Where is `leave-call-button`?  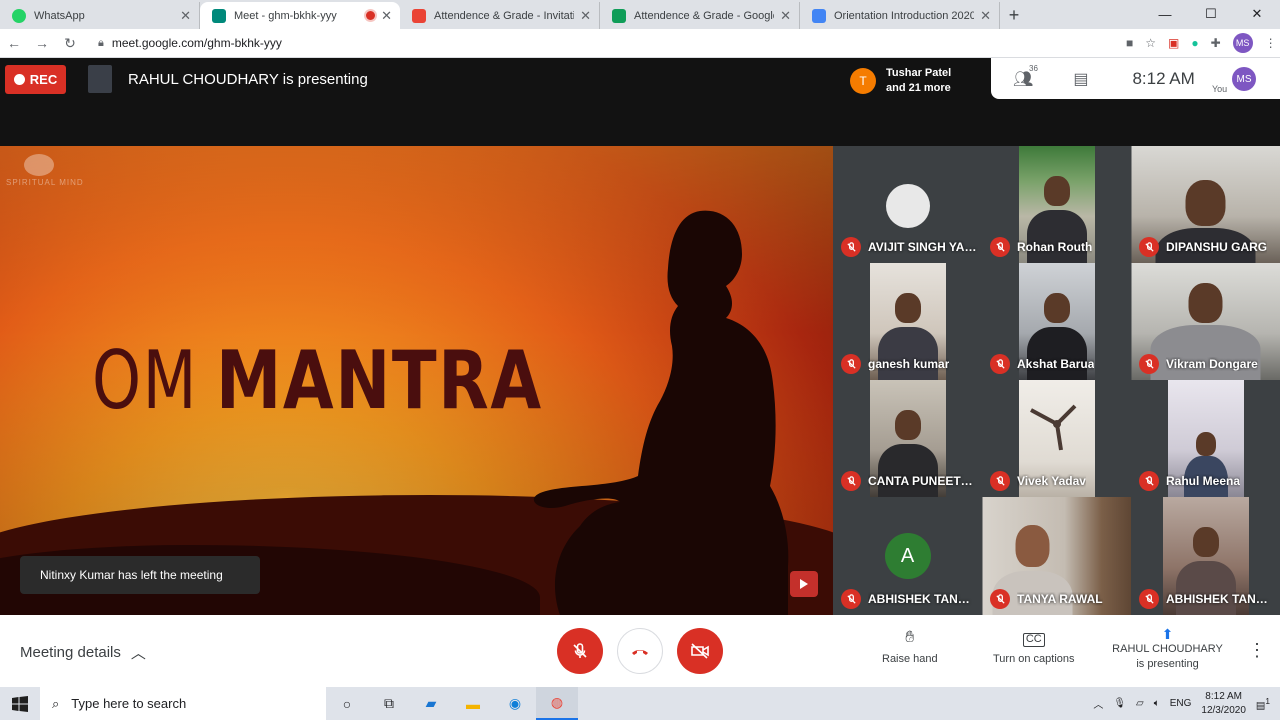 leave-call-button is located at coordinates (640, 651).